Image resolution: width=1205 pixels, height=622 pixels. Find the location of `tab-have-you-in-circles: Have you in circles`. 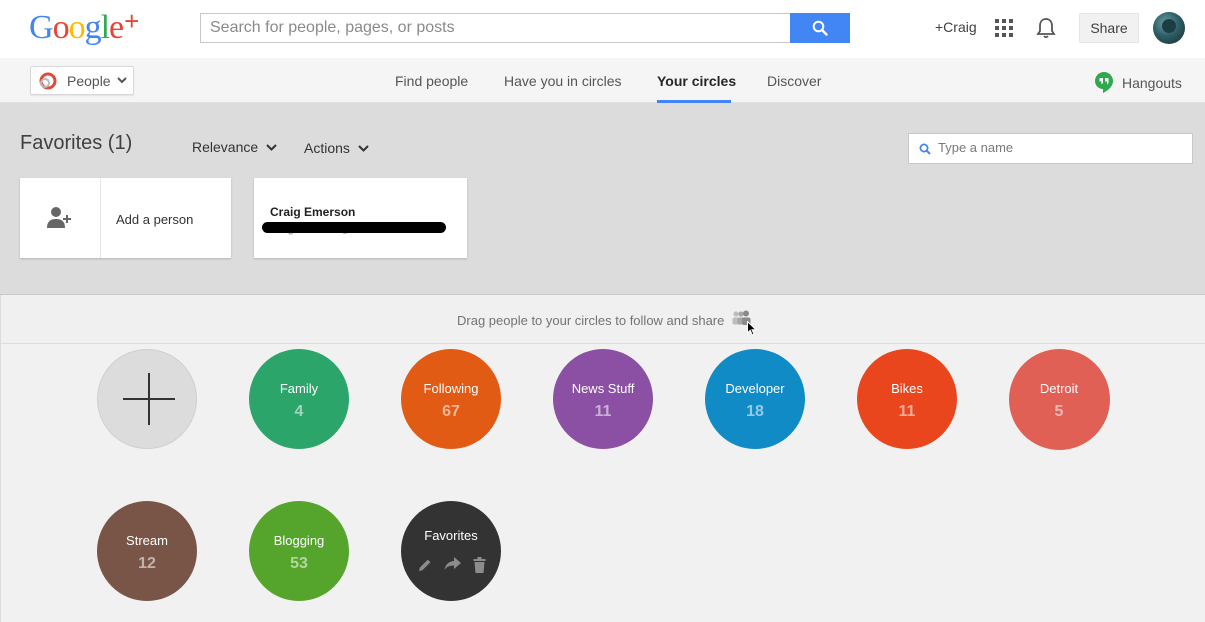

tab-have-you-in-circles: Have you in circles is located at coordinates (563, 81).